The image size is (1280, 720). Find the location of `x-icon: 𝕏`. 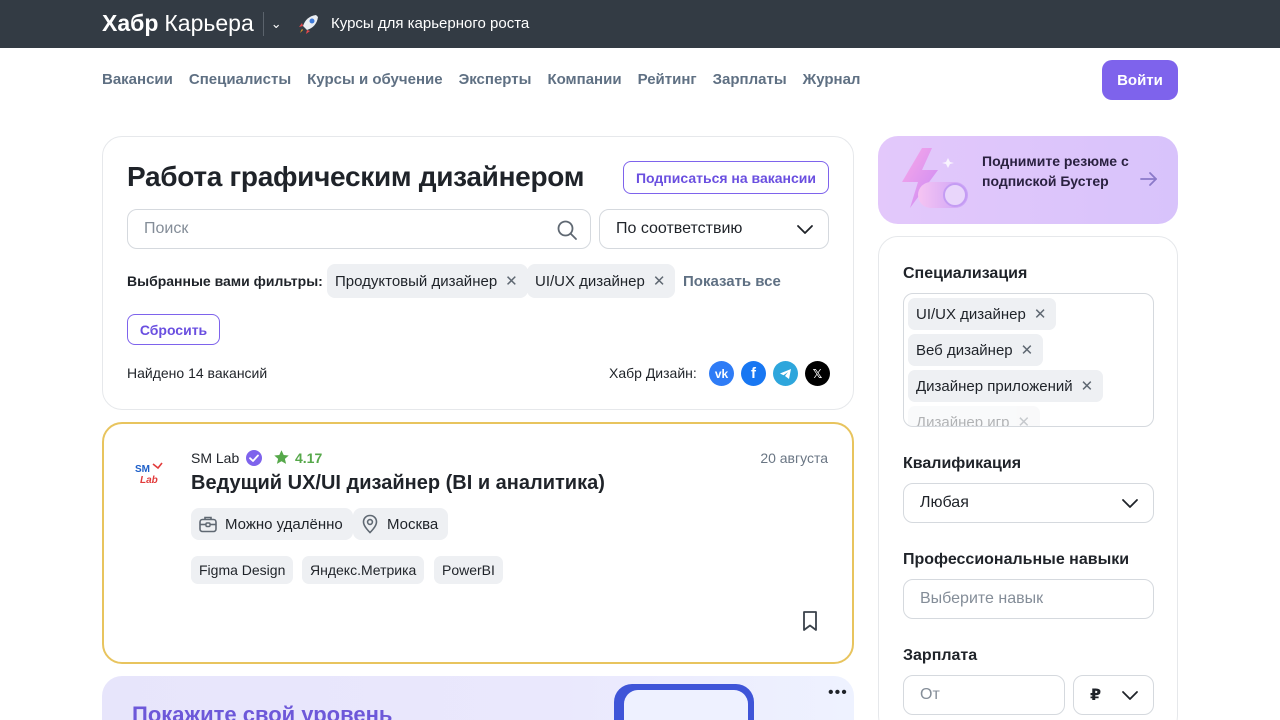

x-icon: 𝕏 is located at coordinates (817, 373).